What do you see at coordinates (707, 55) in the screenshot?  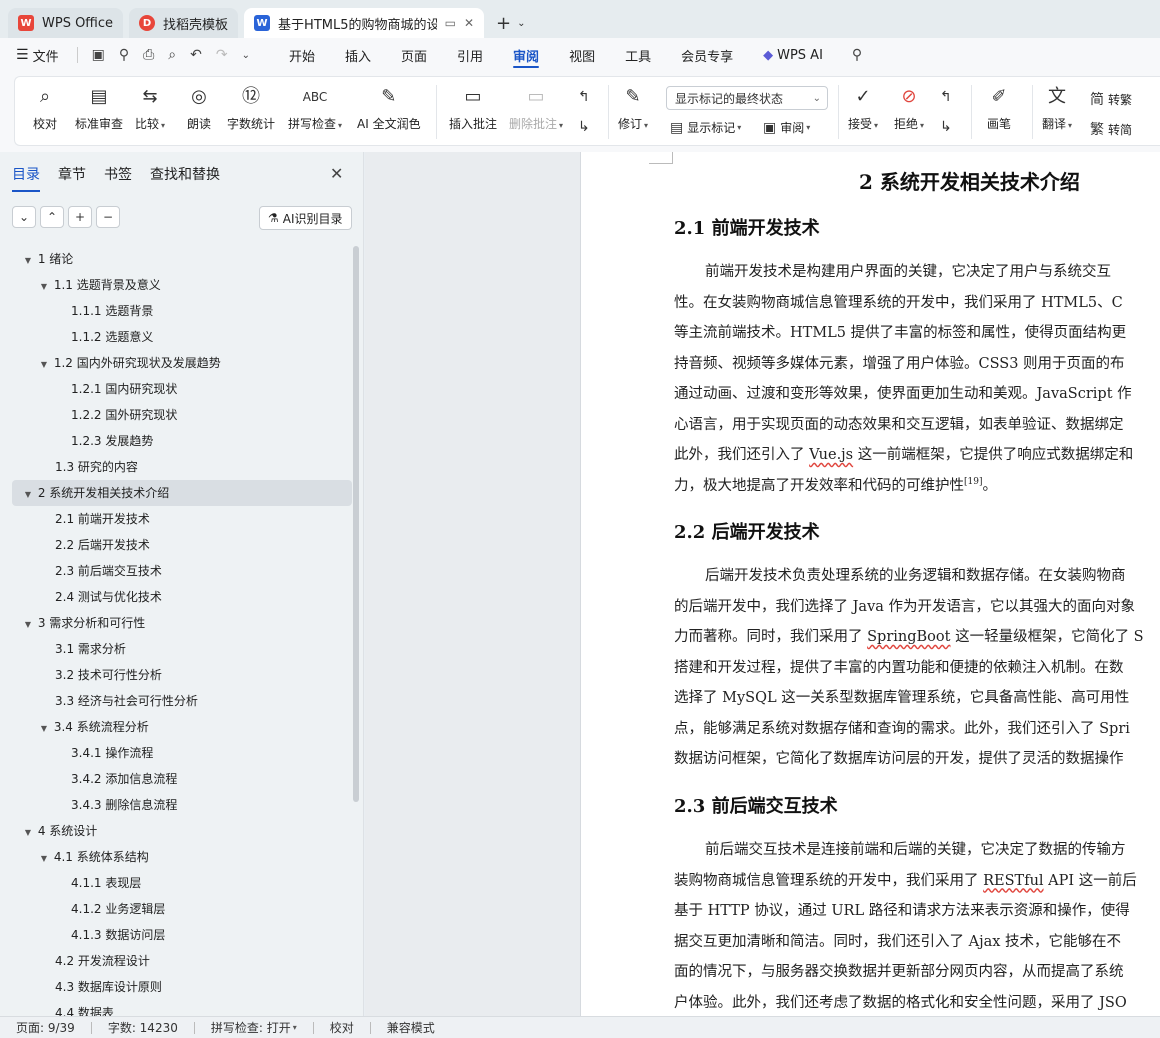 I see `menu-member: 会员专享` at bounding box center [707, 55].